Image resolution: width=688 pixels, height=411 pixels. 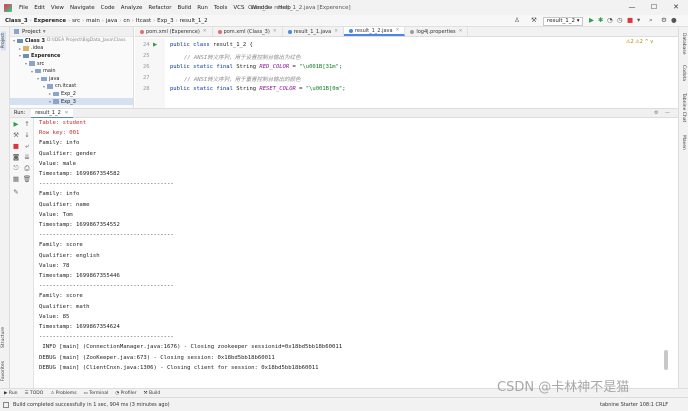 I want to click on breadcrumb-item: Itcast, so click(x=143, y=21).